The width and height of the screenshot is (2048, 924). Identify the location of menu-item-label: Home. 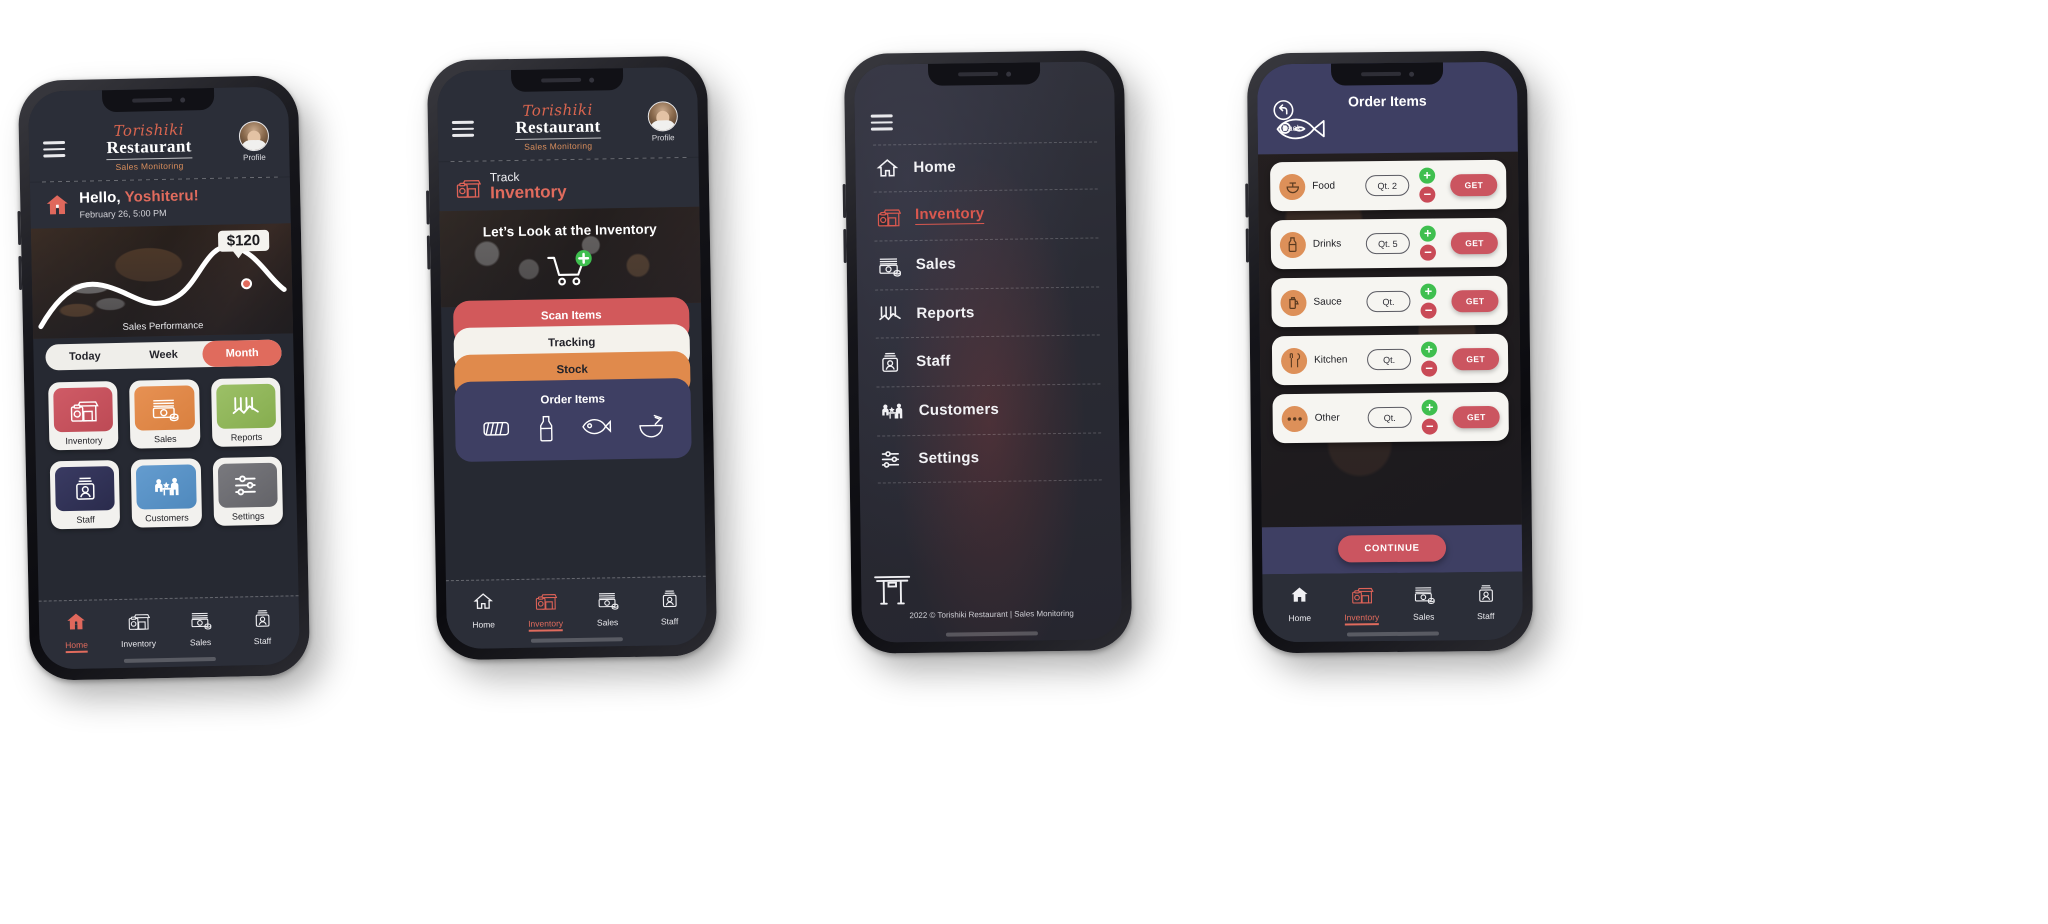
(935, 167).